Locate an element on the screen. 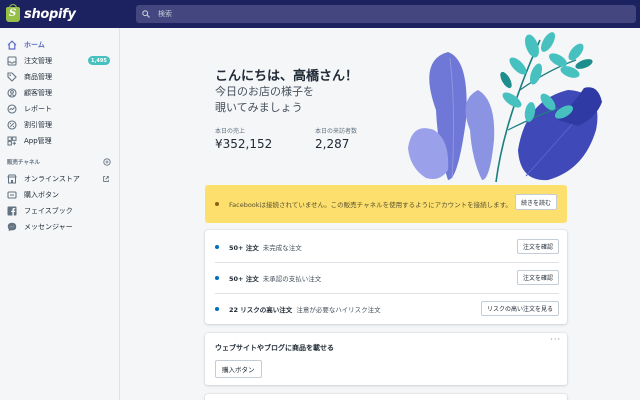 The image size is (640, 400). orders-count-badge: 1,495 is located at coordinates (99, 60).